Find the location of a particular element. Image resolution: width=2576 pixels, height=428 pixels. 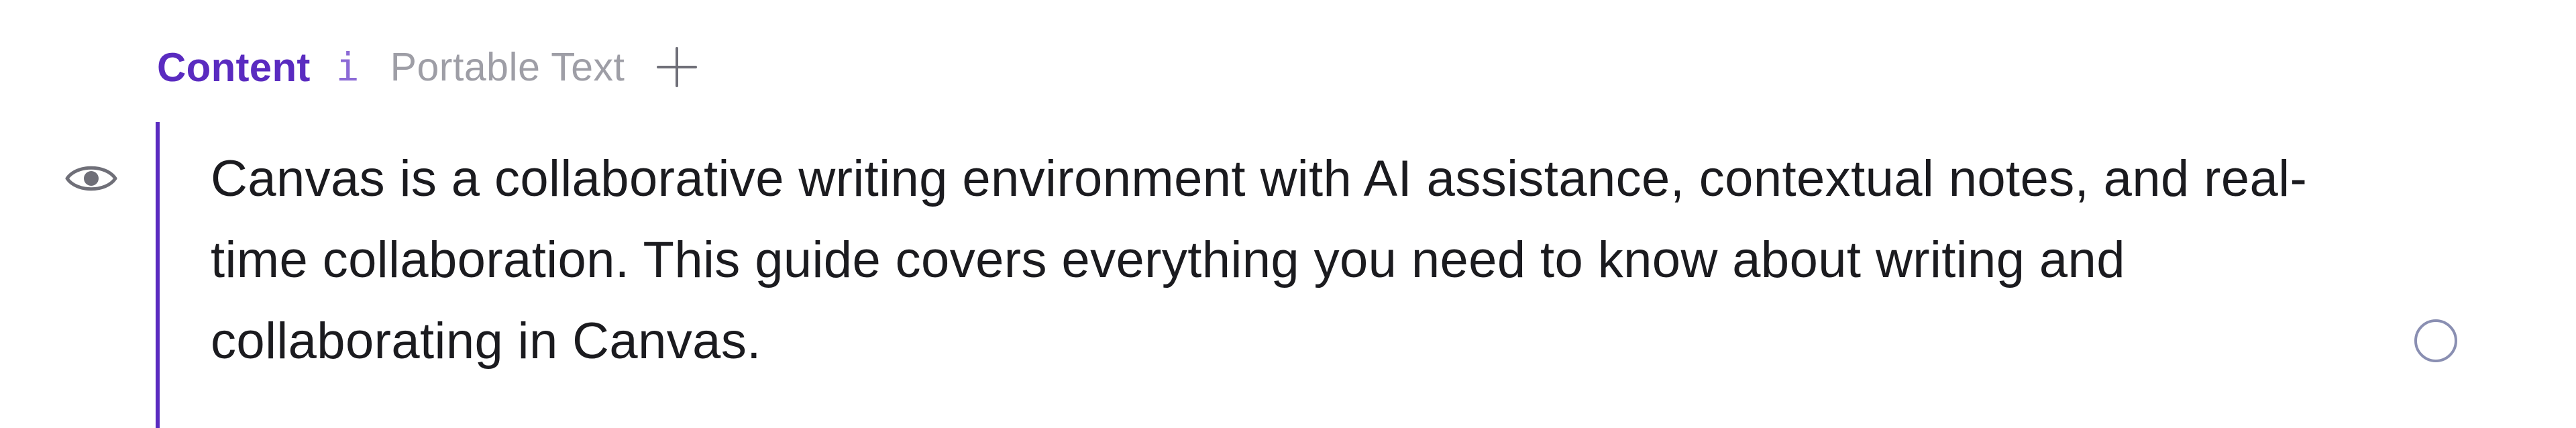

eye-icon is located at coordinates (91, 178).